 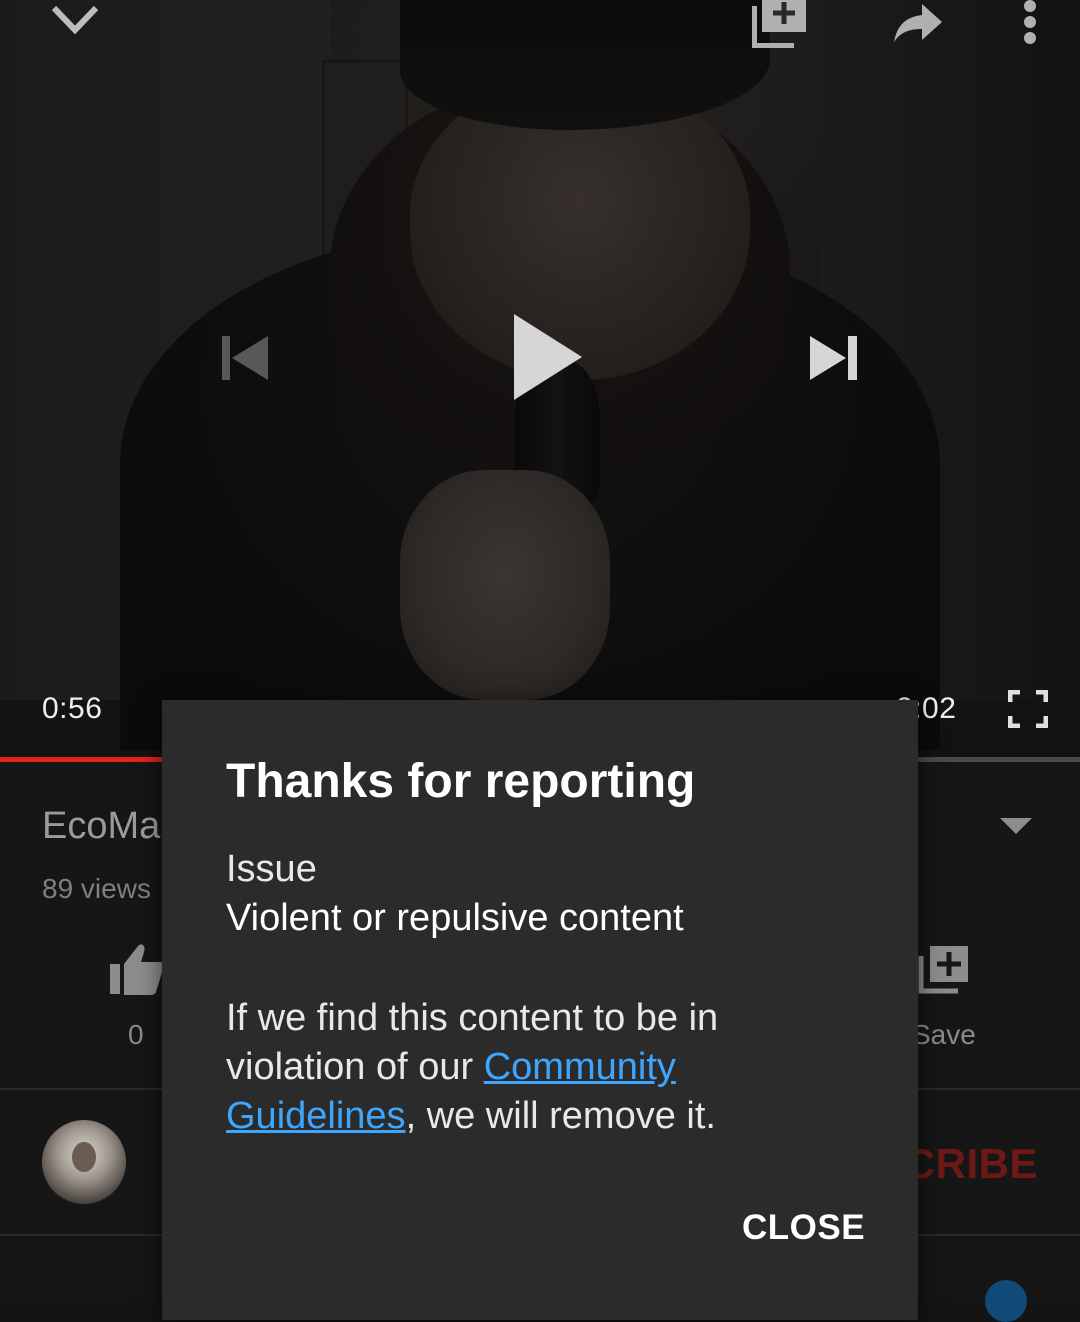 I want to click on issue-label: Issue, so click(x=271, y=869).